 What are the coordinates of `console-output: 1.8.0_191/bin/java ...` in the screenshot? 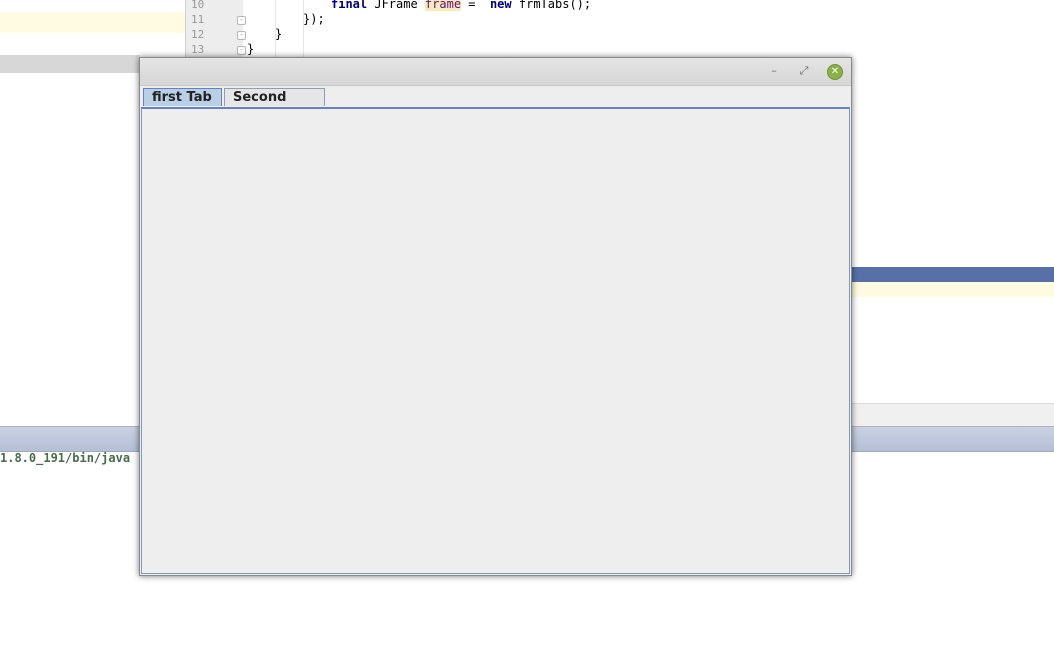 It's located at (79, 458).